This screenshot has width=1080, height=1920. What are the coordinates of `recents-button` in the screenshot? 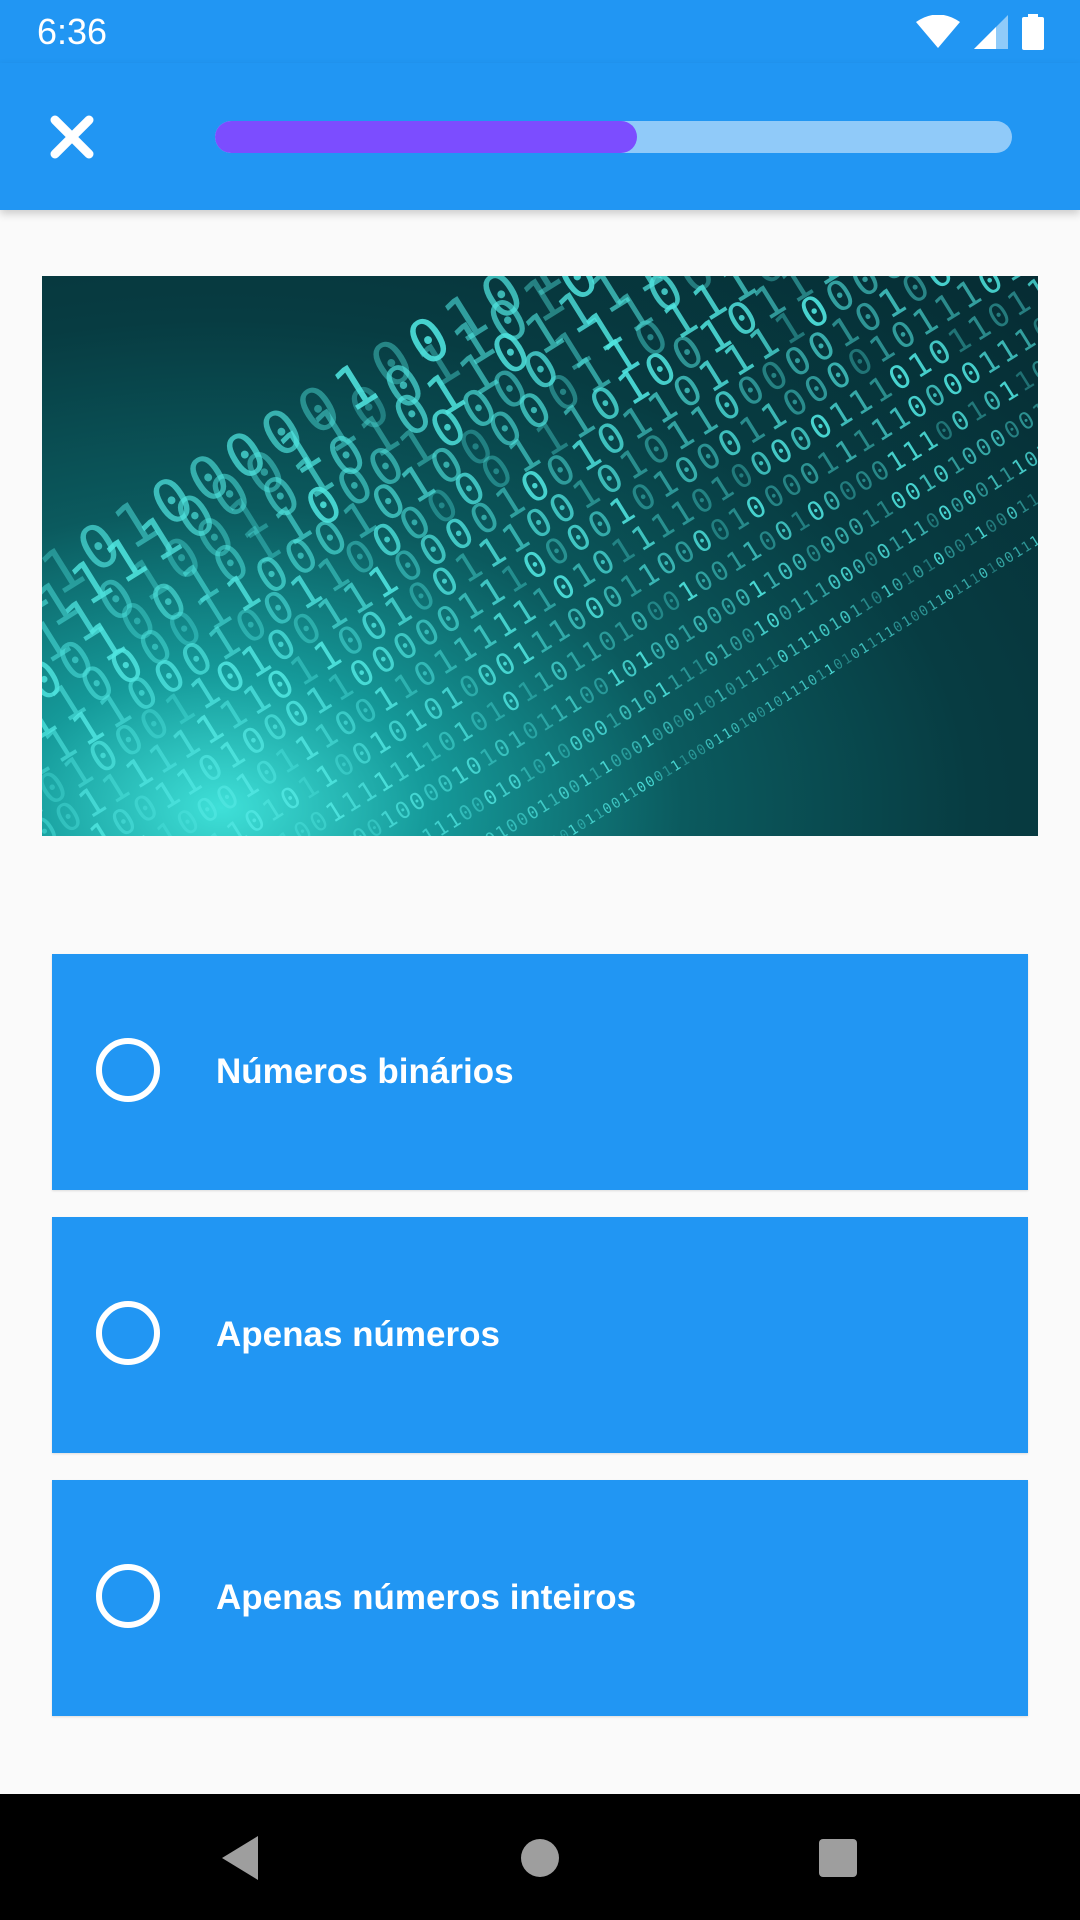 It's located at (838, 1858).